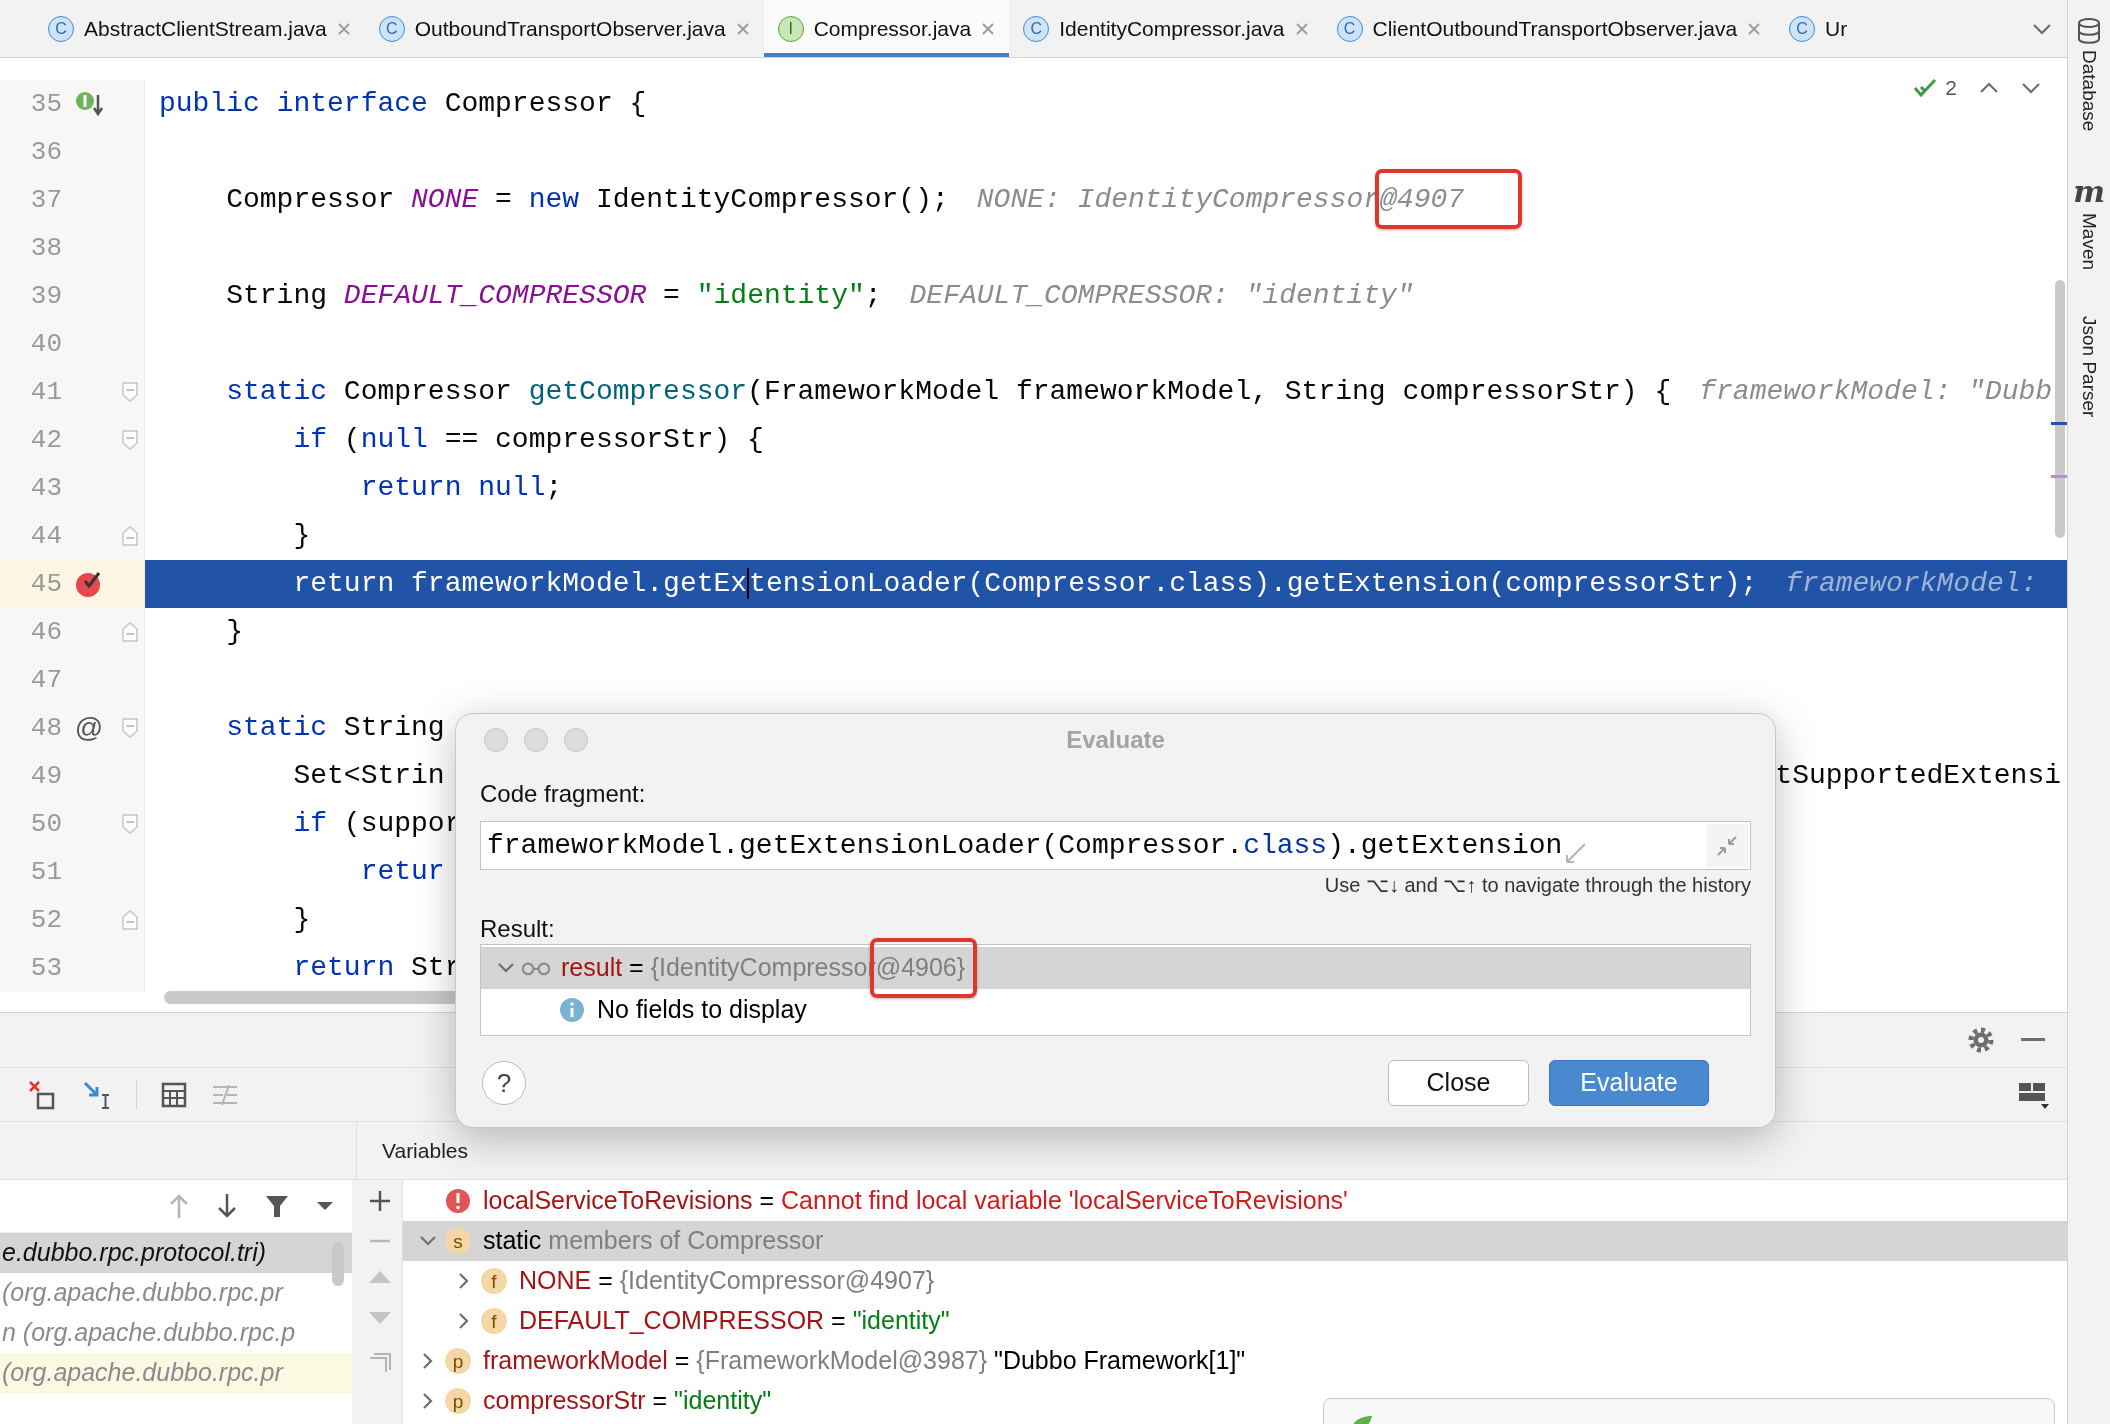 The height and width of the screenshot is (1424, 2110). What do you see at coordinates (1115, 740) in the screenshot?
I see `dialog-title: Evaluate` at bounding box center [1115, 740].